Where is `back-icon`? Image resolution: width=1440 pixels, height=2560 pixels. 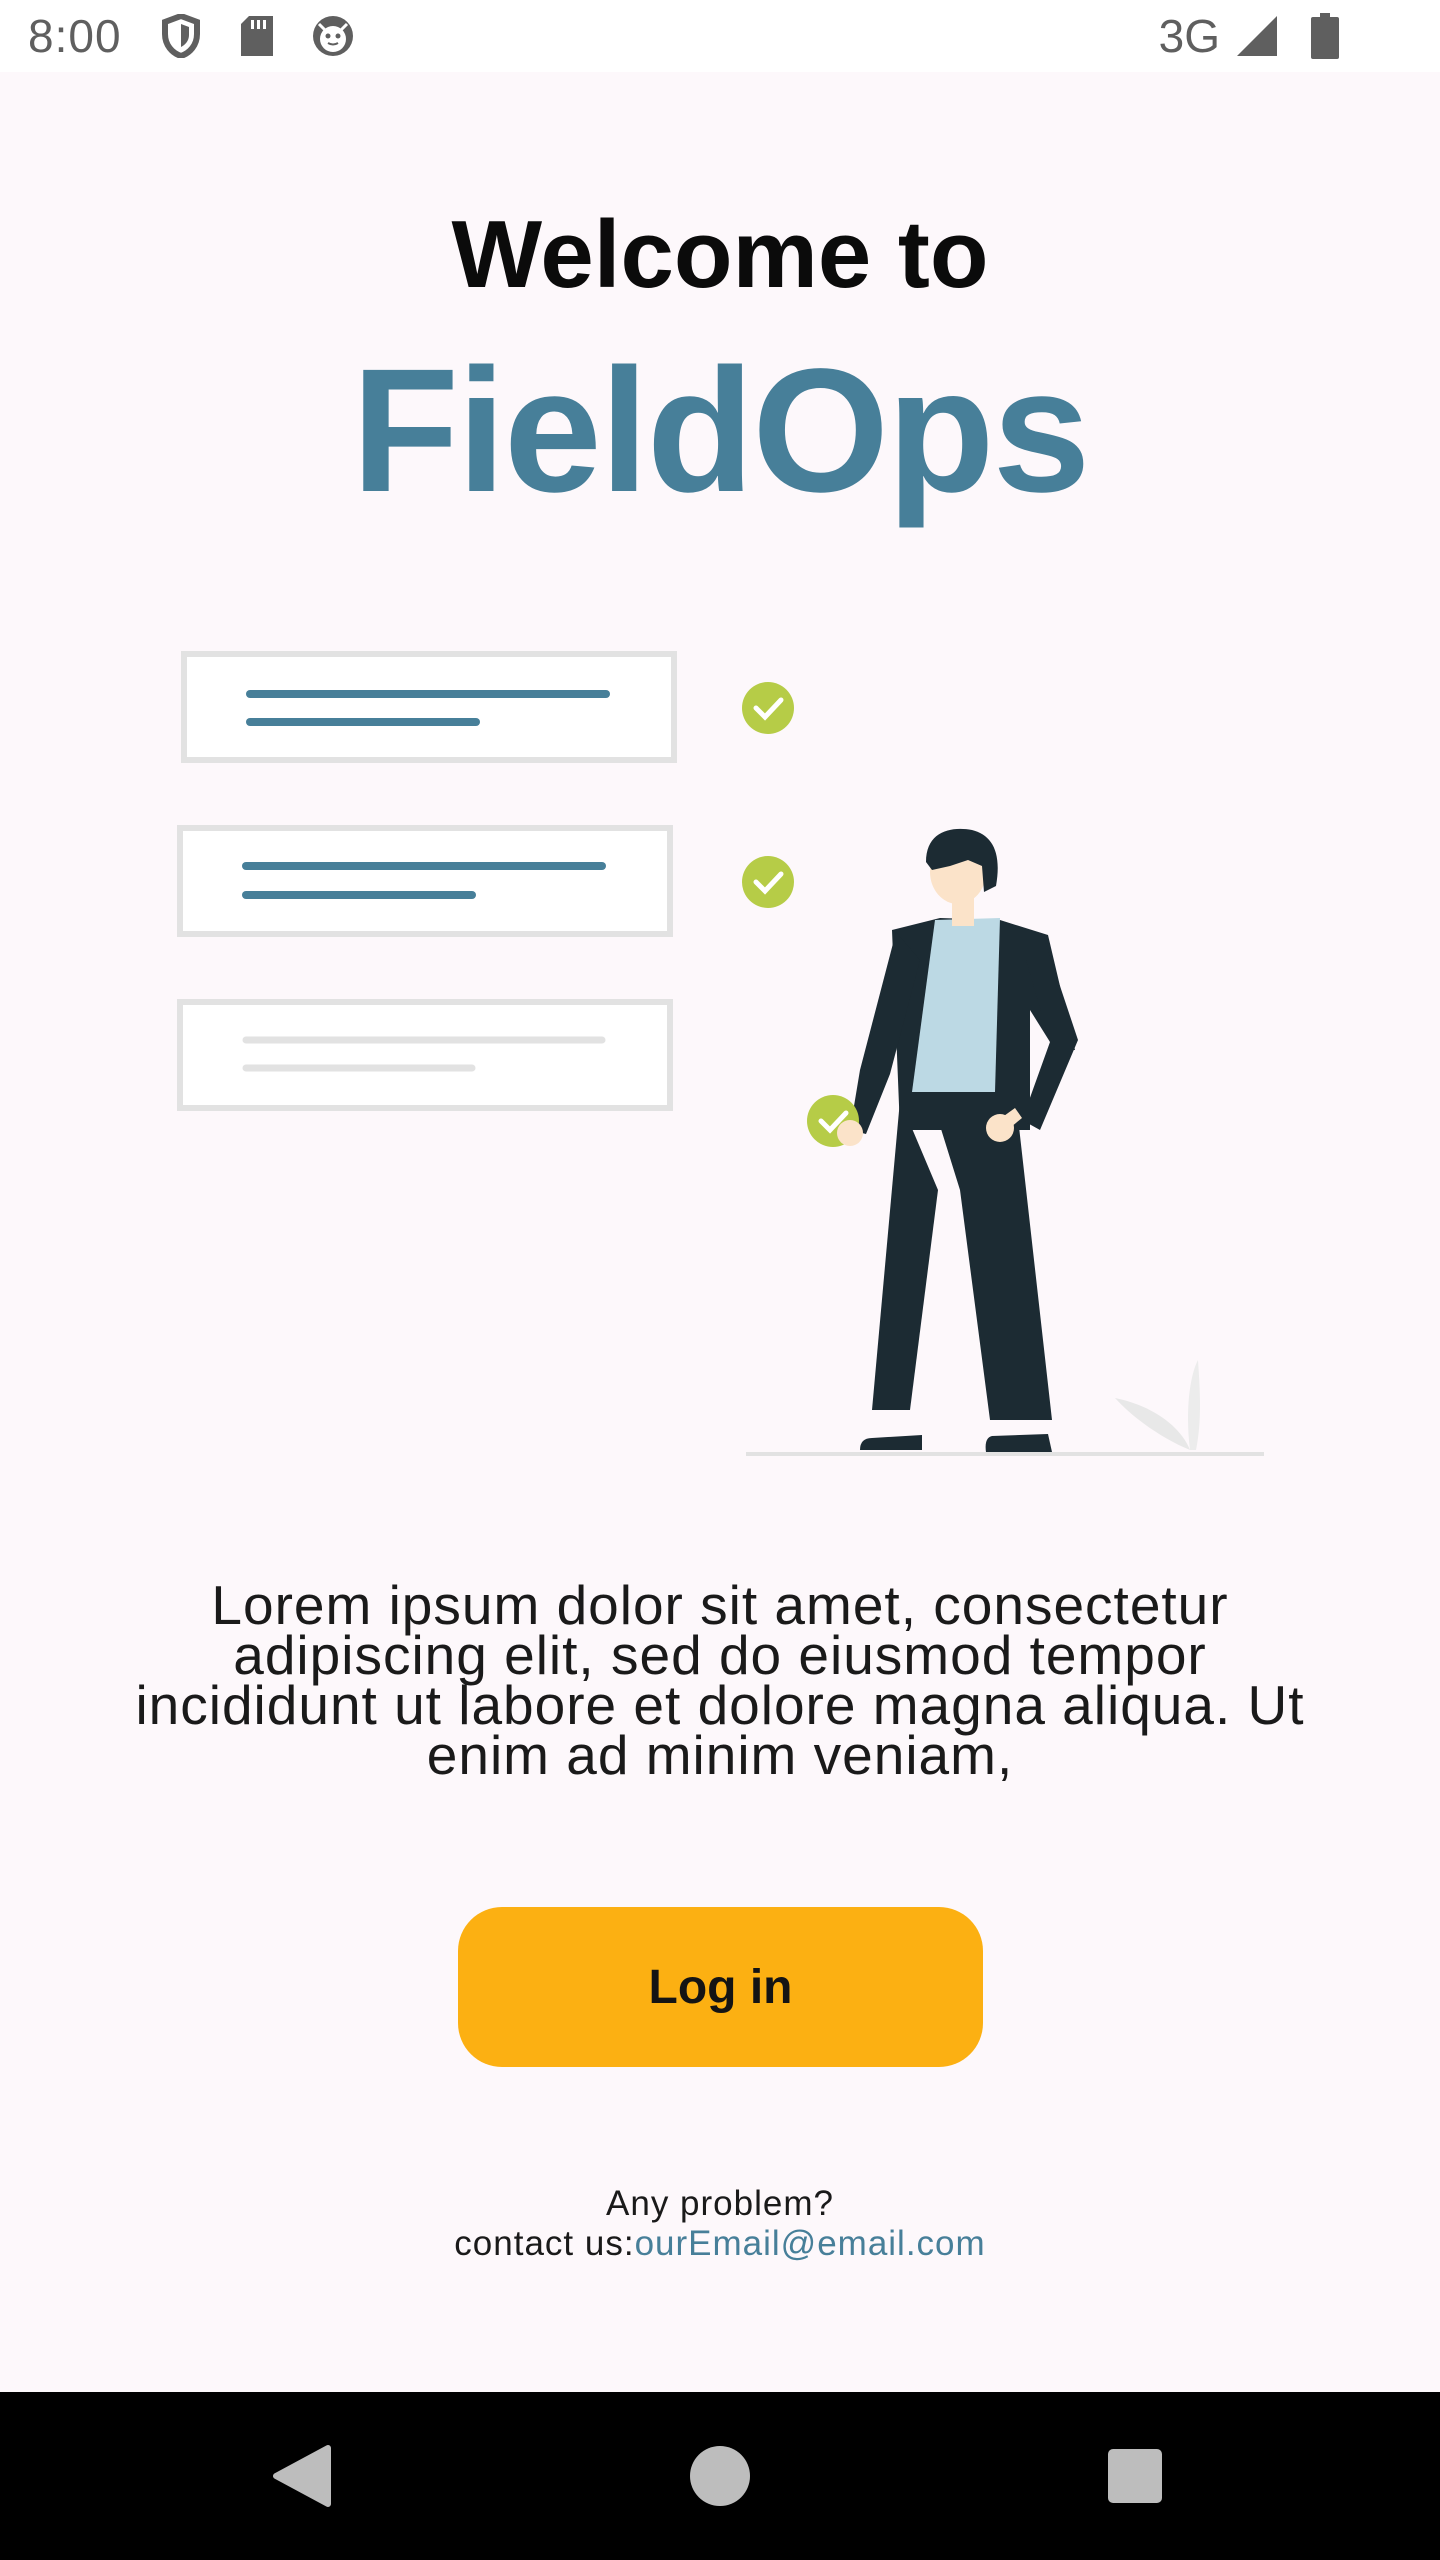
back-icon is located at coordinates (302, 2476).